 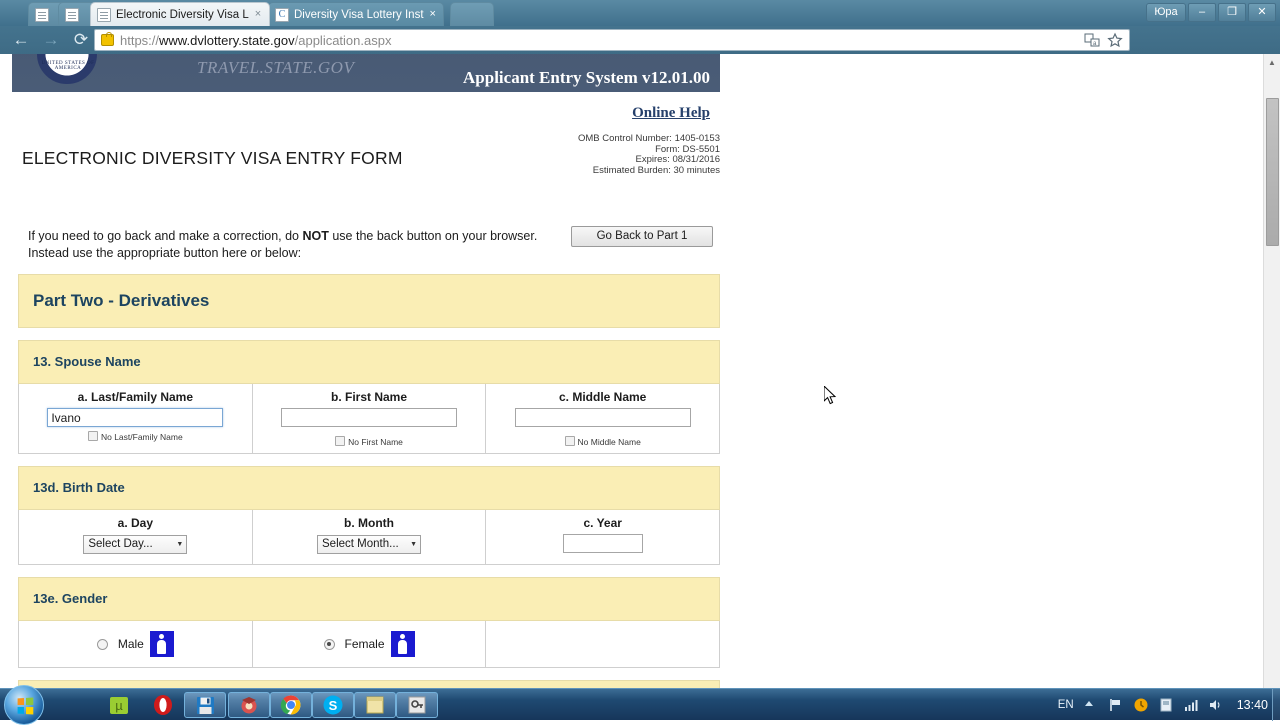 I want to click on minimize-button: –, so click(x=1202, y=12).